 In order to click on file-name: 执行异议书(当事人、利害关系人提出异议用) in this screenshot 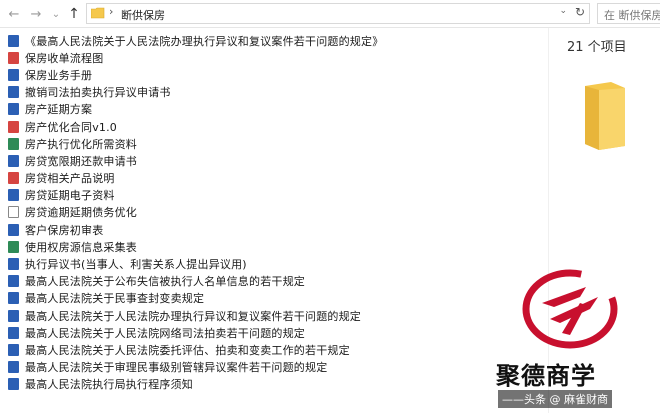, I will do `click(136, 265)`.